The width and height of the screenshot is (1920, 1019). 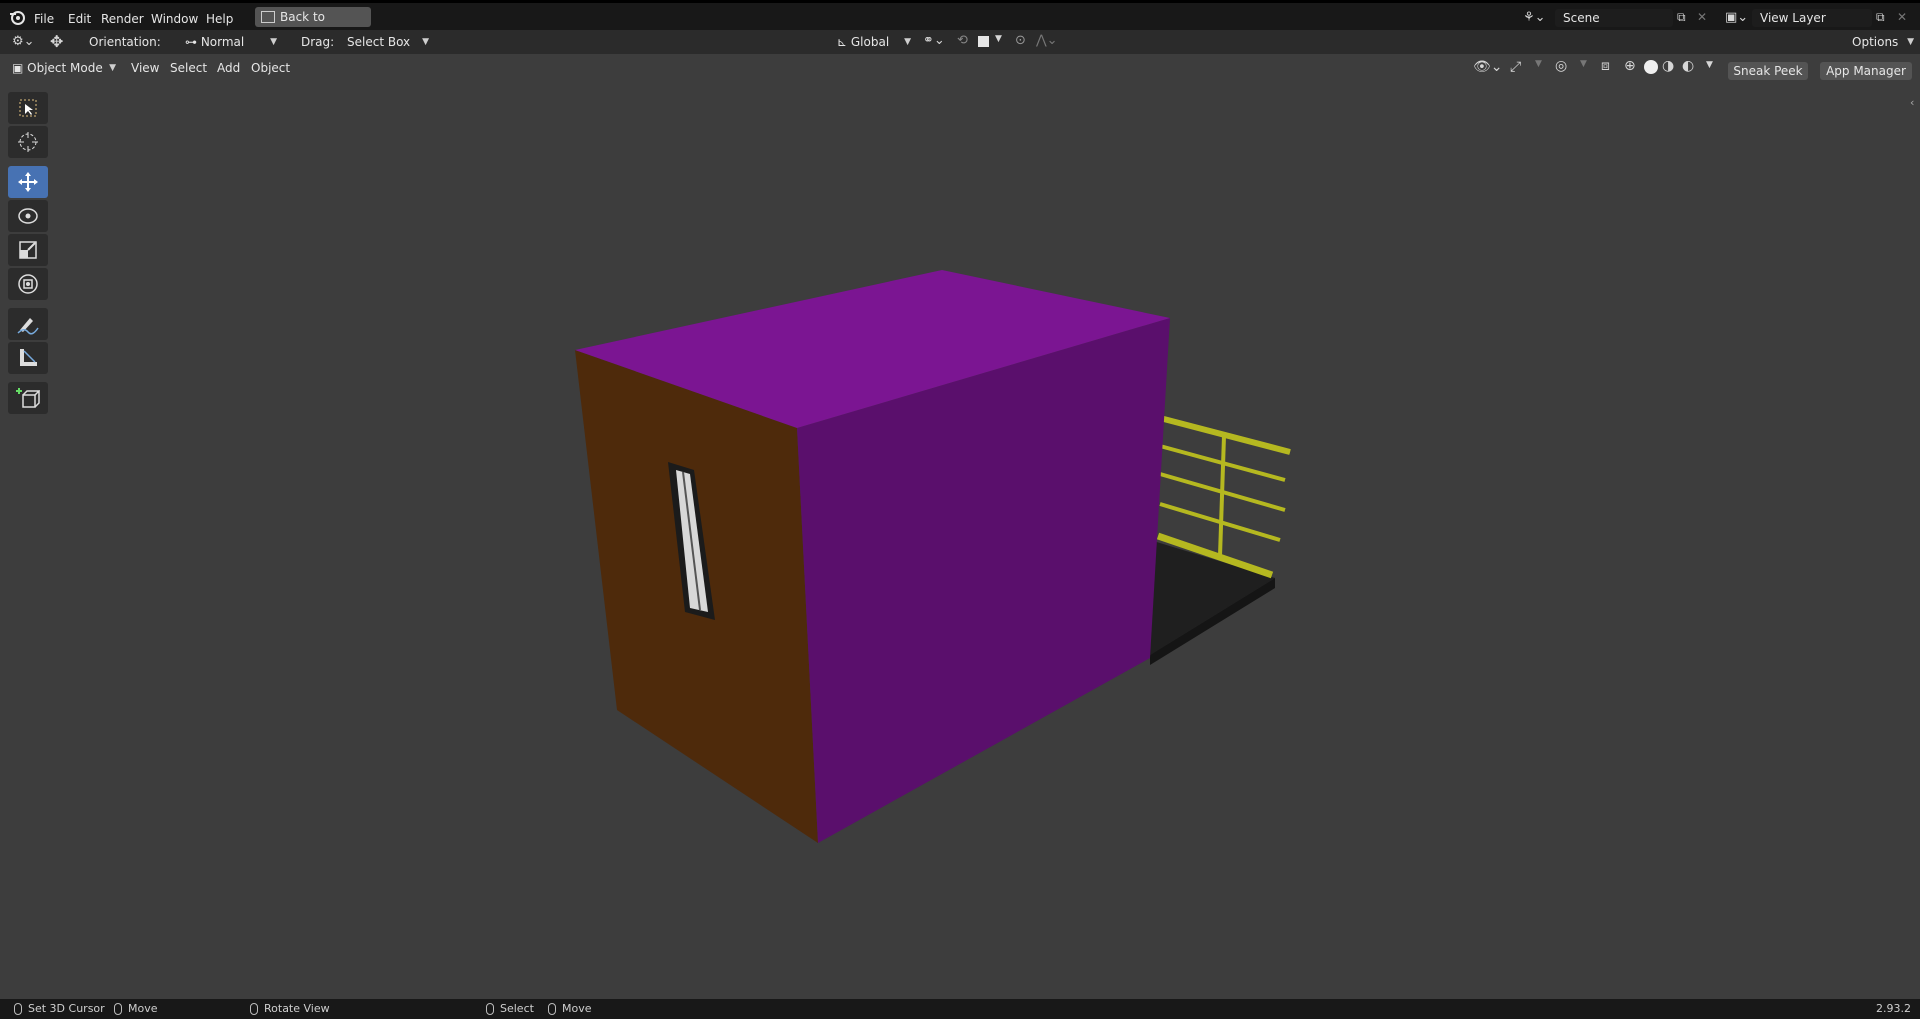 I want to click on status-set-cursor: Set 3D Cursor, so click(x=59, y=1009).